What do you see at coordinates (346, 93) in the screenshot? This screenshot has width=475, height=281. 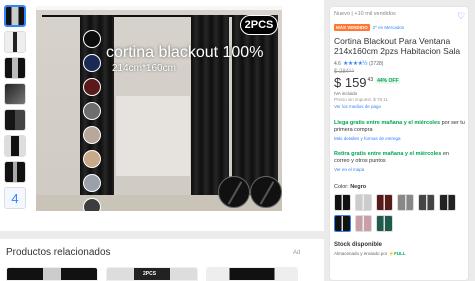 I see `iva-note: IVA incluido` at bounding box center [346, 93].